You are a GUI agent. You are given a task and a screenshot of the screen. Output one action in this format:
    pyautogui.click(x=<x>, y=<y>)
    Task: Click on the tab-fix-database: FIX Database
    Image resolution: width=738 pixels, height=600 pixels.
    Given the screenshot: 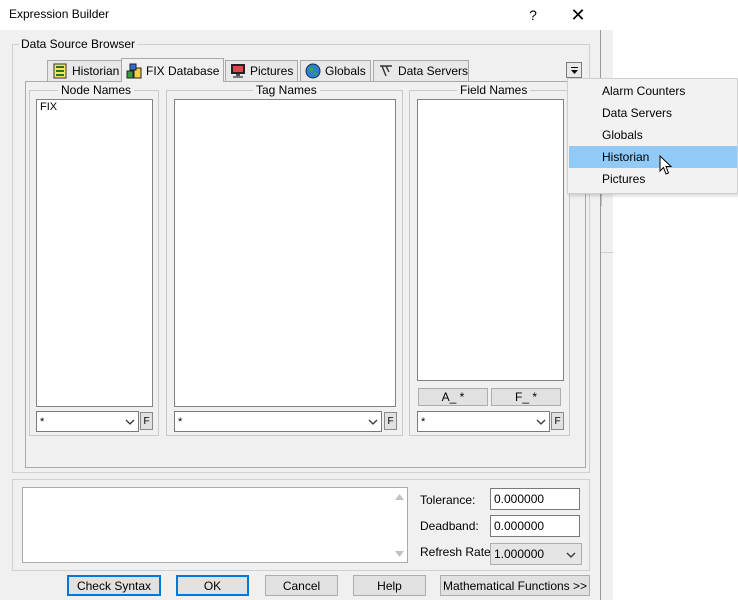 What is the action you would take?
    pyautogui.click(x=172, y=70)
    